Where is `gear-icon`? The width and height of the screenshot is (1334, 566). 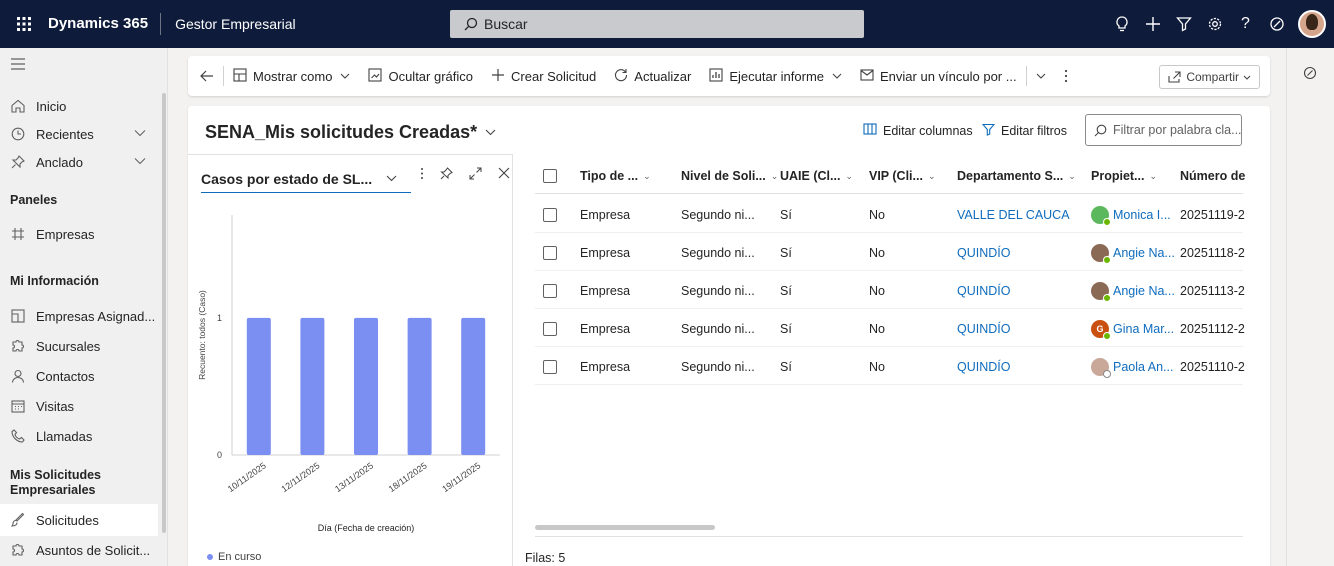
gear-icon is located at coordinates (1214, 24).